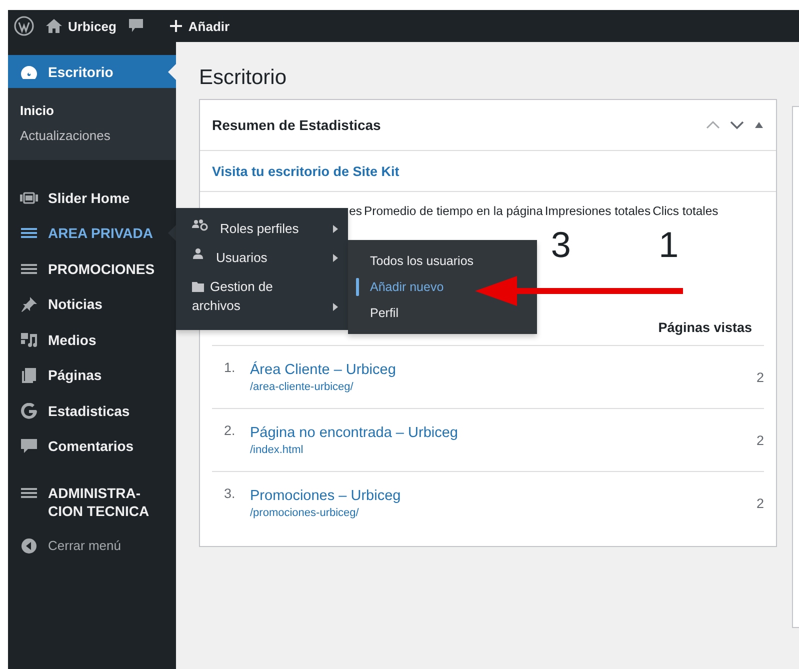 The image size is (799, 669). I want to click on flyout-menu-item: Gestion de archivos, so click(262, 296).